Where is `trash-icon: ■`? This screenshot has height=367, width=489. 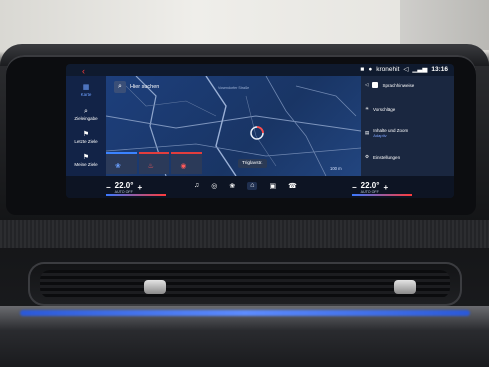
trash-icon: ■ is located at coordinates (362, 69).